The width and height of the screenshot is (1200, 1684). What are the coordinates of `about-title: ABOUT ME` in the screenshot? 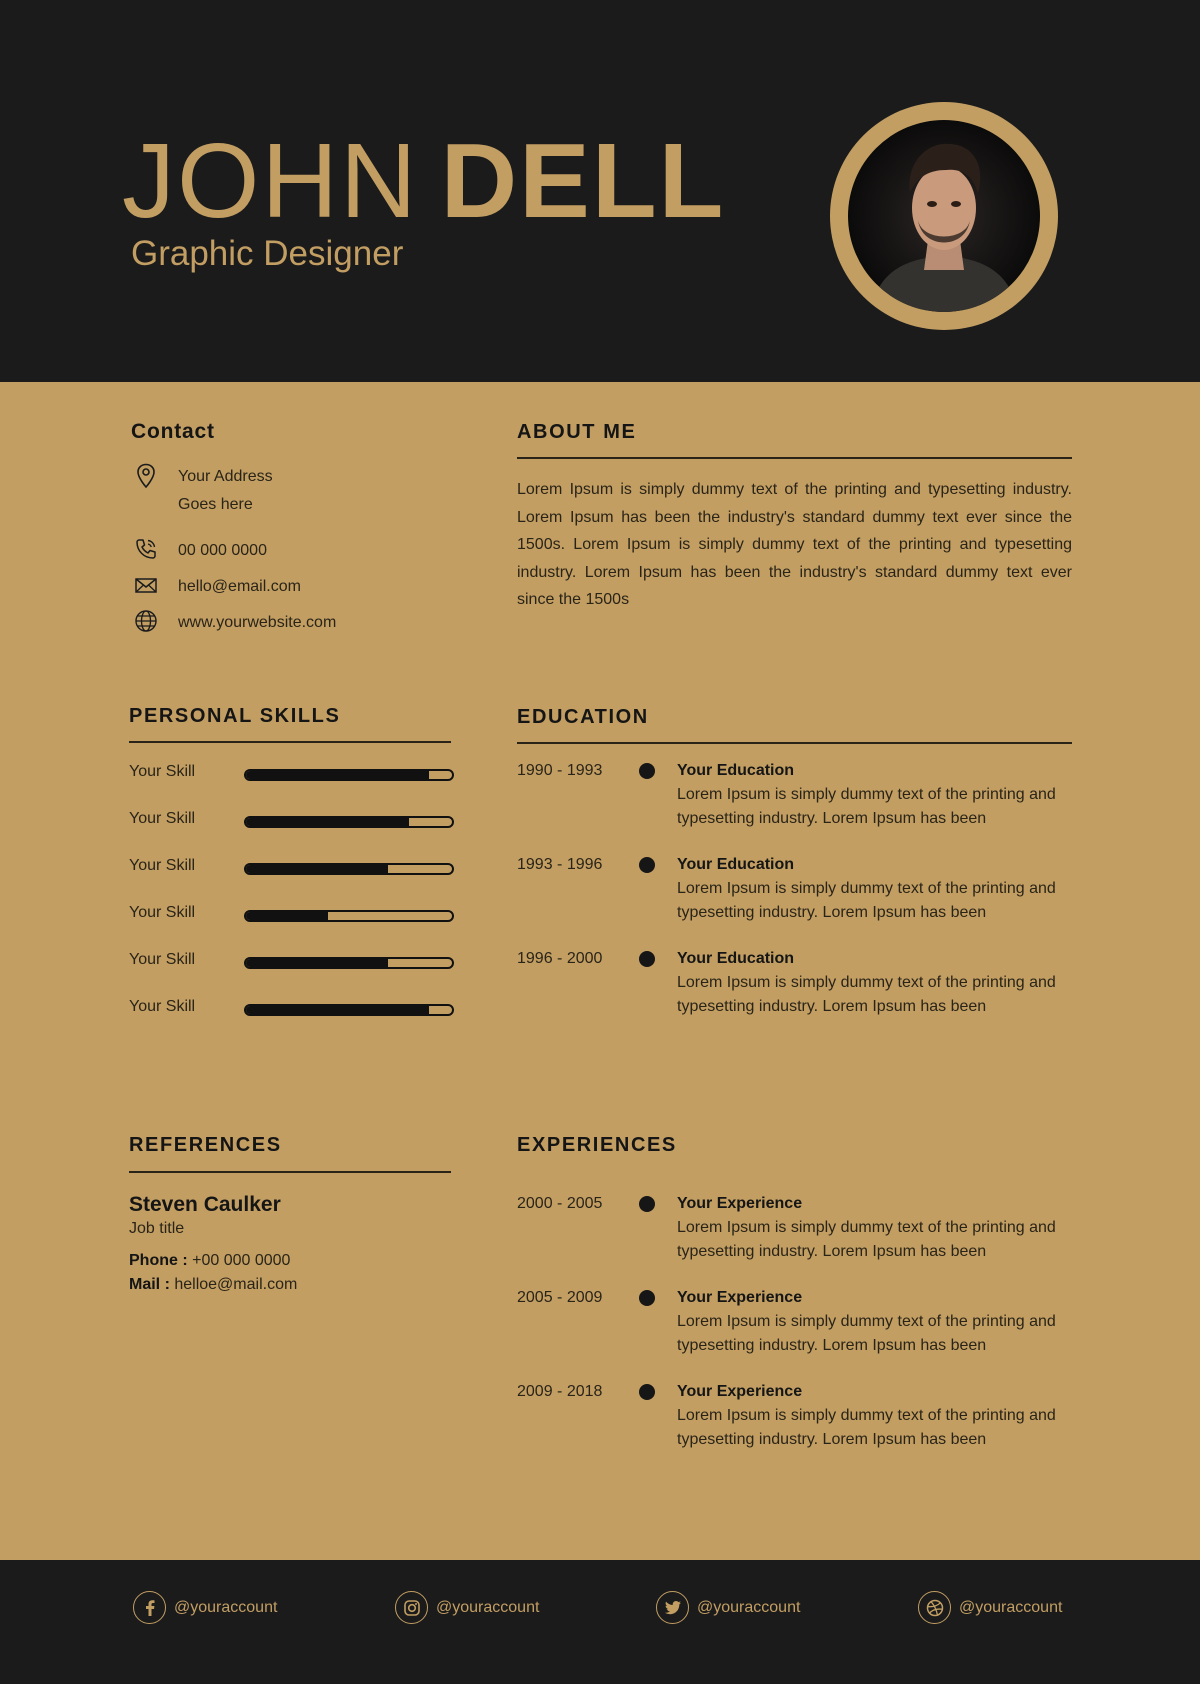 It's located at (577, 432).